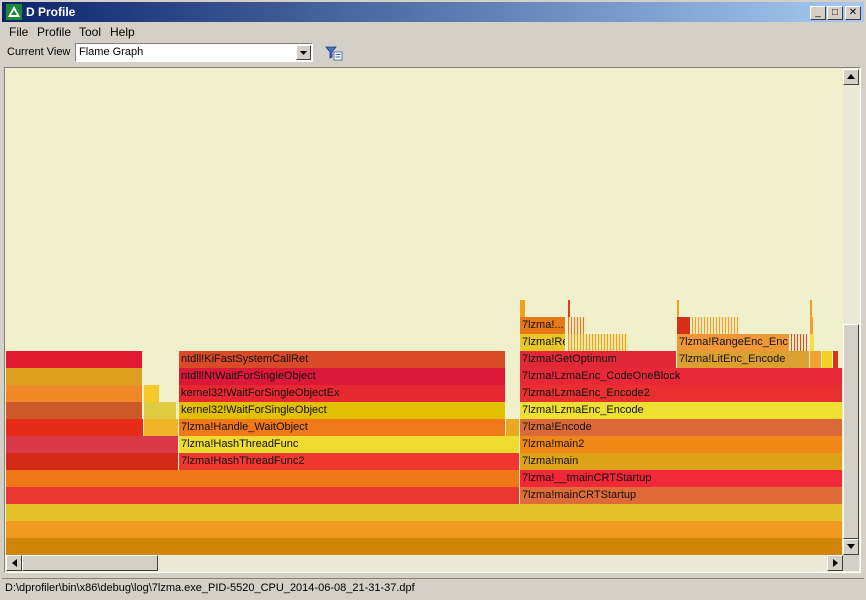 The height and width of the screenshot is (600, 866). What do you see at coordinates (743, 359) in the screenshot?
I see `flame-frame: 7lzma!LitEnc_Encode` at bounding box center [743, 359].